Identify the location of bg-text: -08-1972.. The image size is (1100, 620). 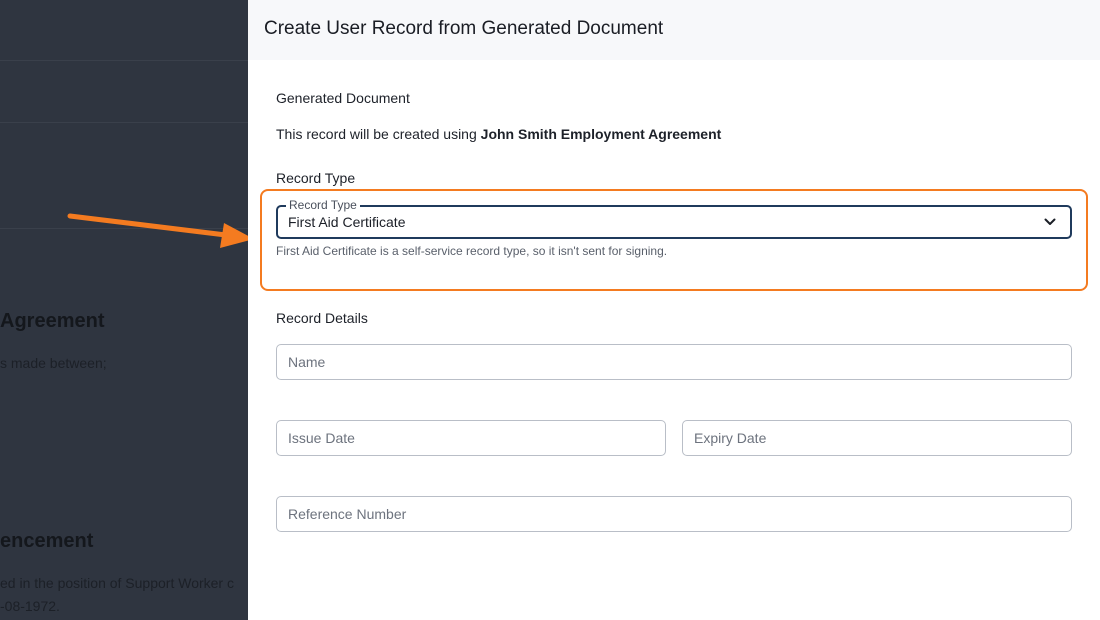
(30, 606).